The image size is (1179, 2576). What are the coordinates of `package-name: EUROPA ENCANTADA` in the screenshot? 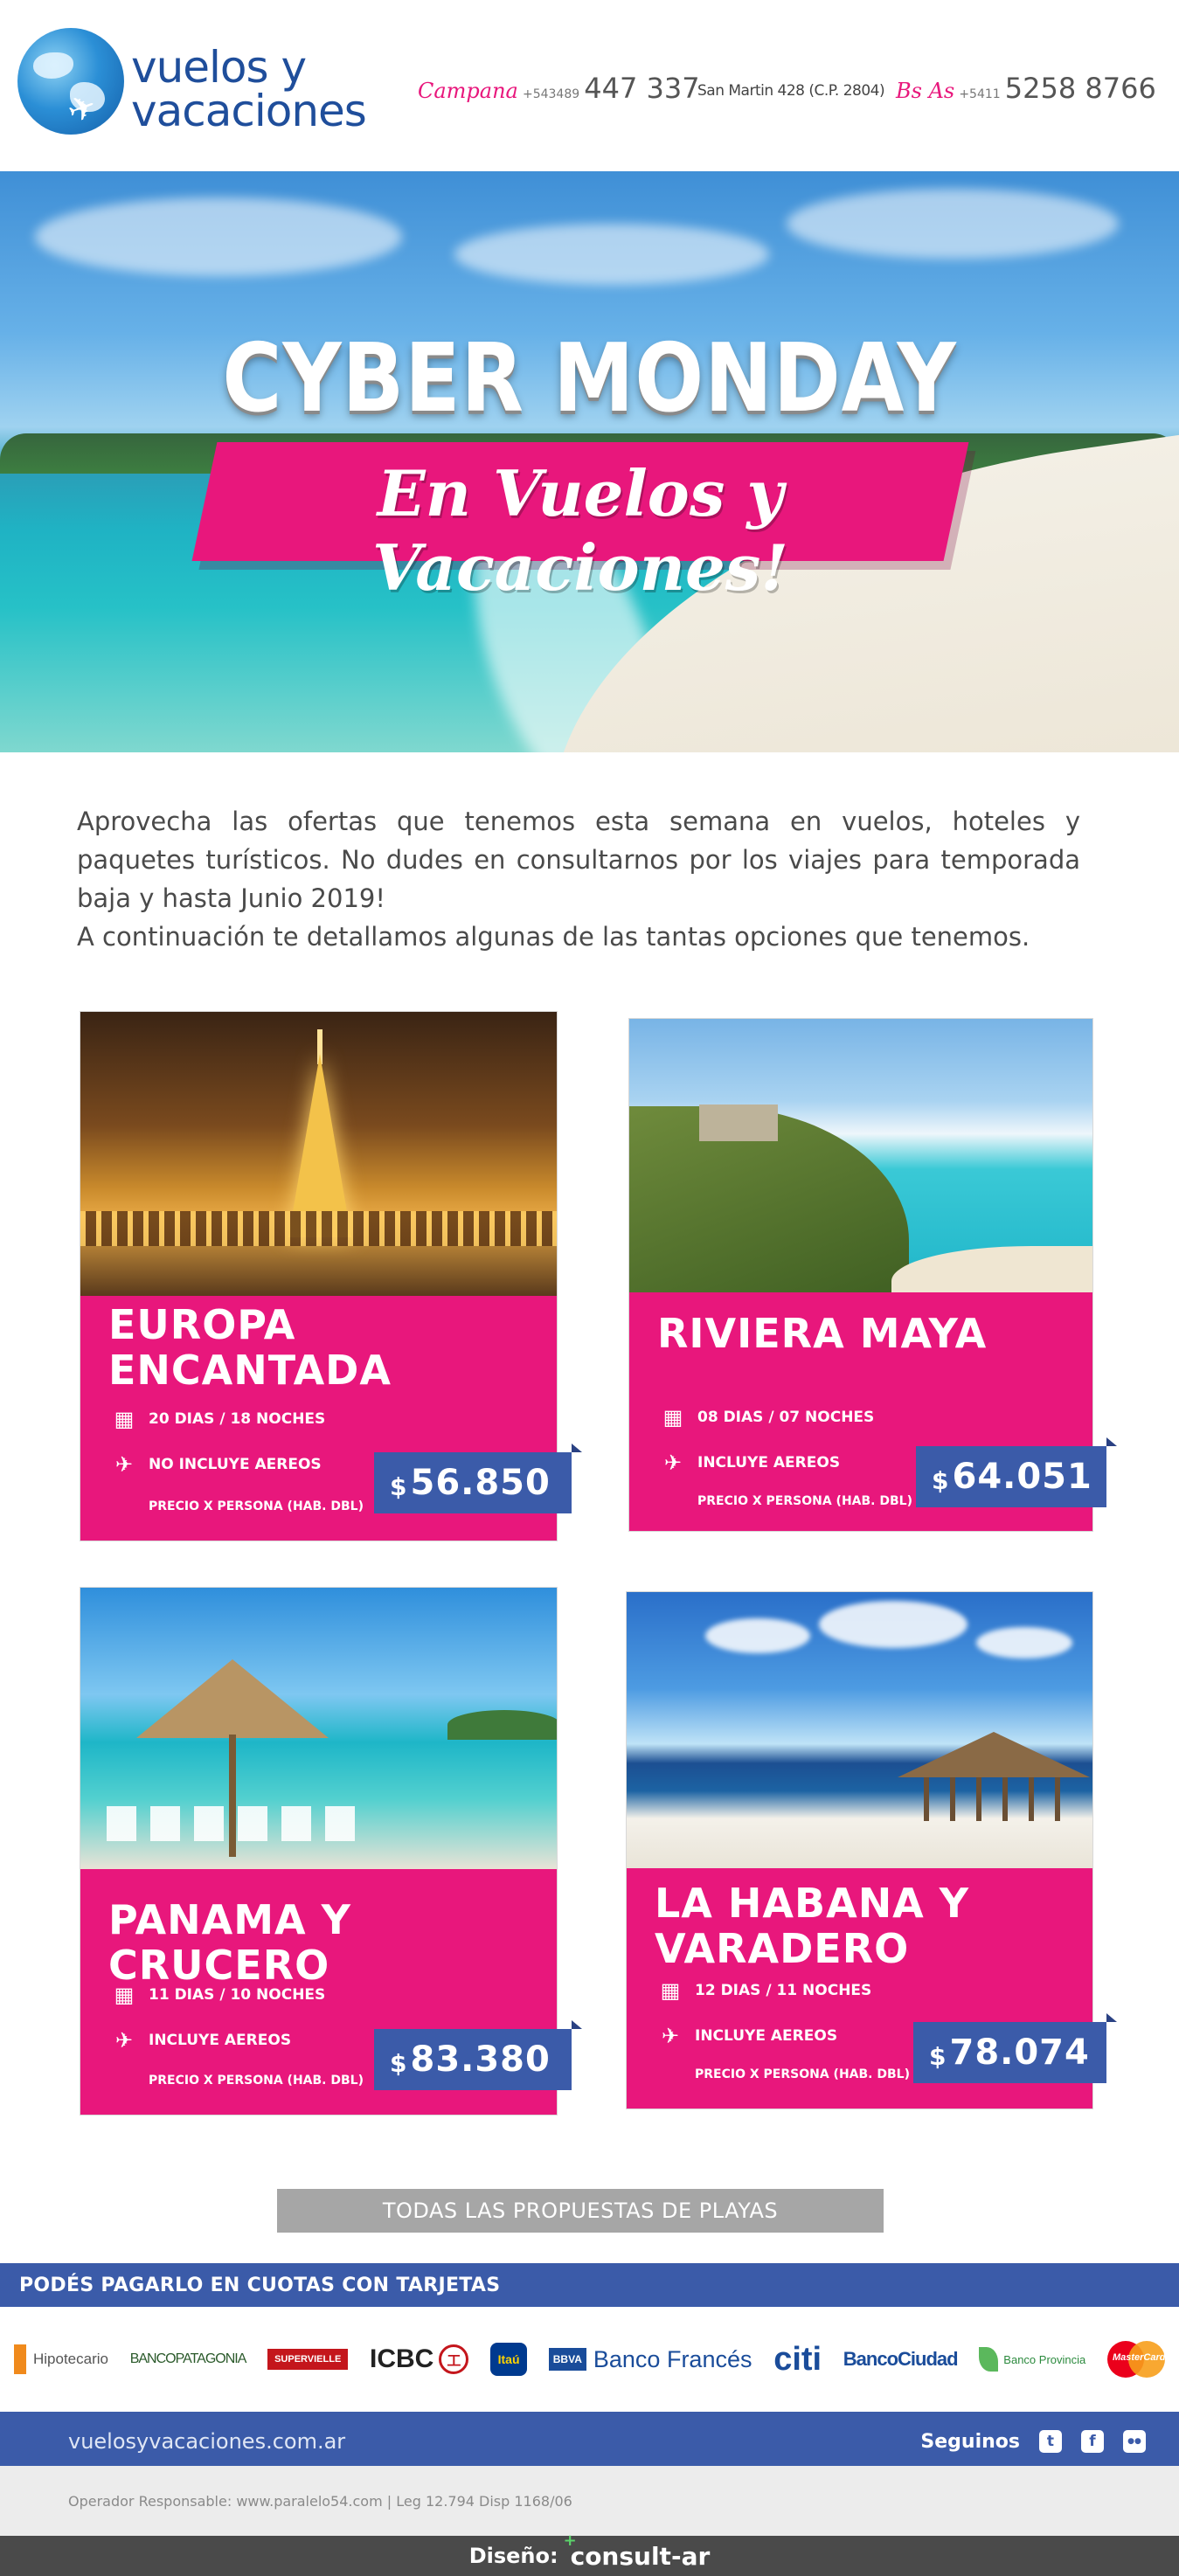 It's located at (250, 1347).